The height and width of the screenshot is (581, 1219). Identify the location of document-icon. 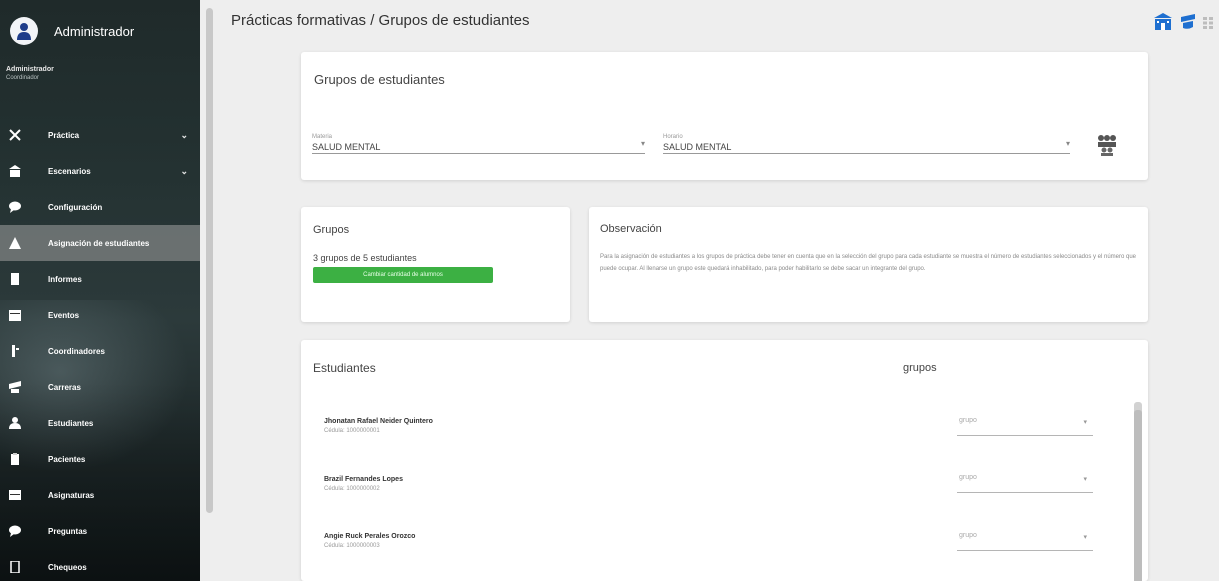
(15, 279).